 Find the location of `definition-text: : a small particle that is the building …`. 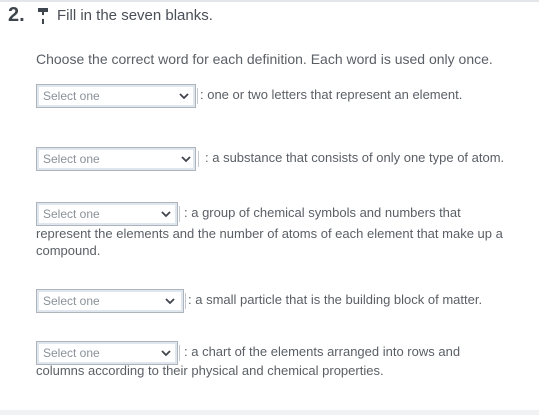

definition-text: : a small particle that is the building … is located at coordinates (335, 299).